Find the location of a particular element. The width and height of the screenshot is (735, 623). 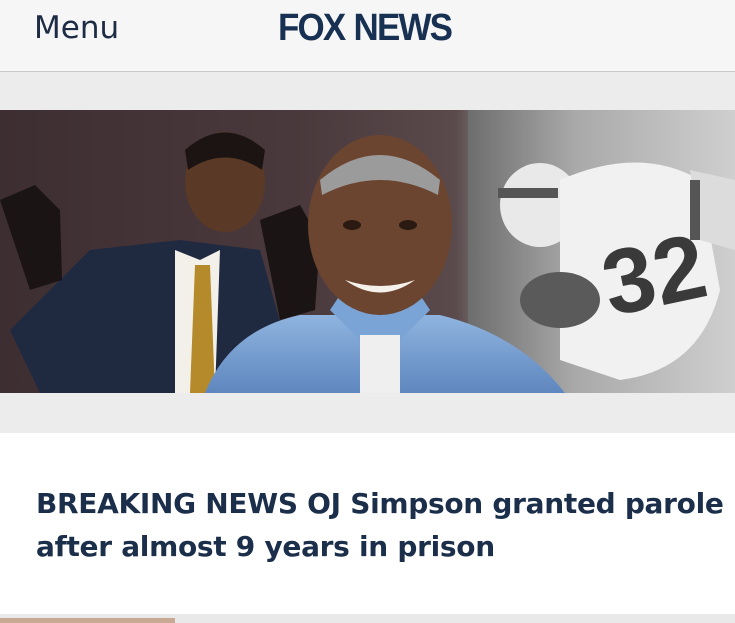

next-article-thumbnail is located at coordinates (87, 620).